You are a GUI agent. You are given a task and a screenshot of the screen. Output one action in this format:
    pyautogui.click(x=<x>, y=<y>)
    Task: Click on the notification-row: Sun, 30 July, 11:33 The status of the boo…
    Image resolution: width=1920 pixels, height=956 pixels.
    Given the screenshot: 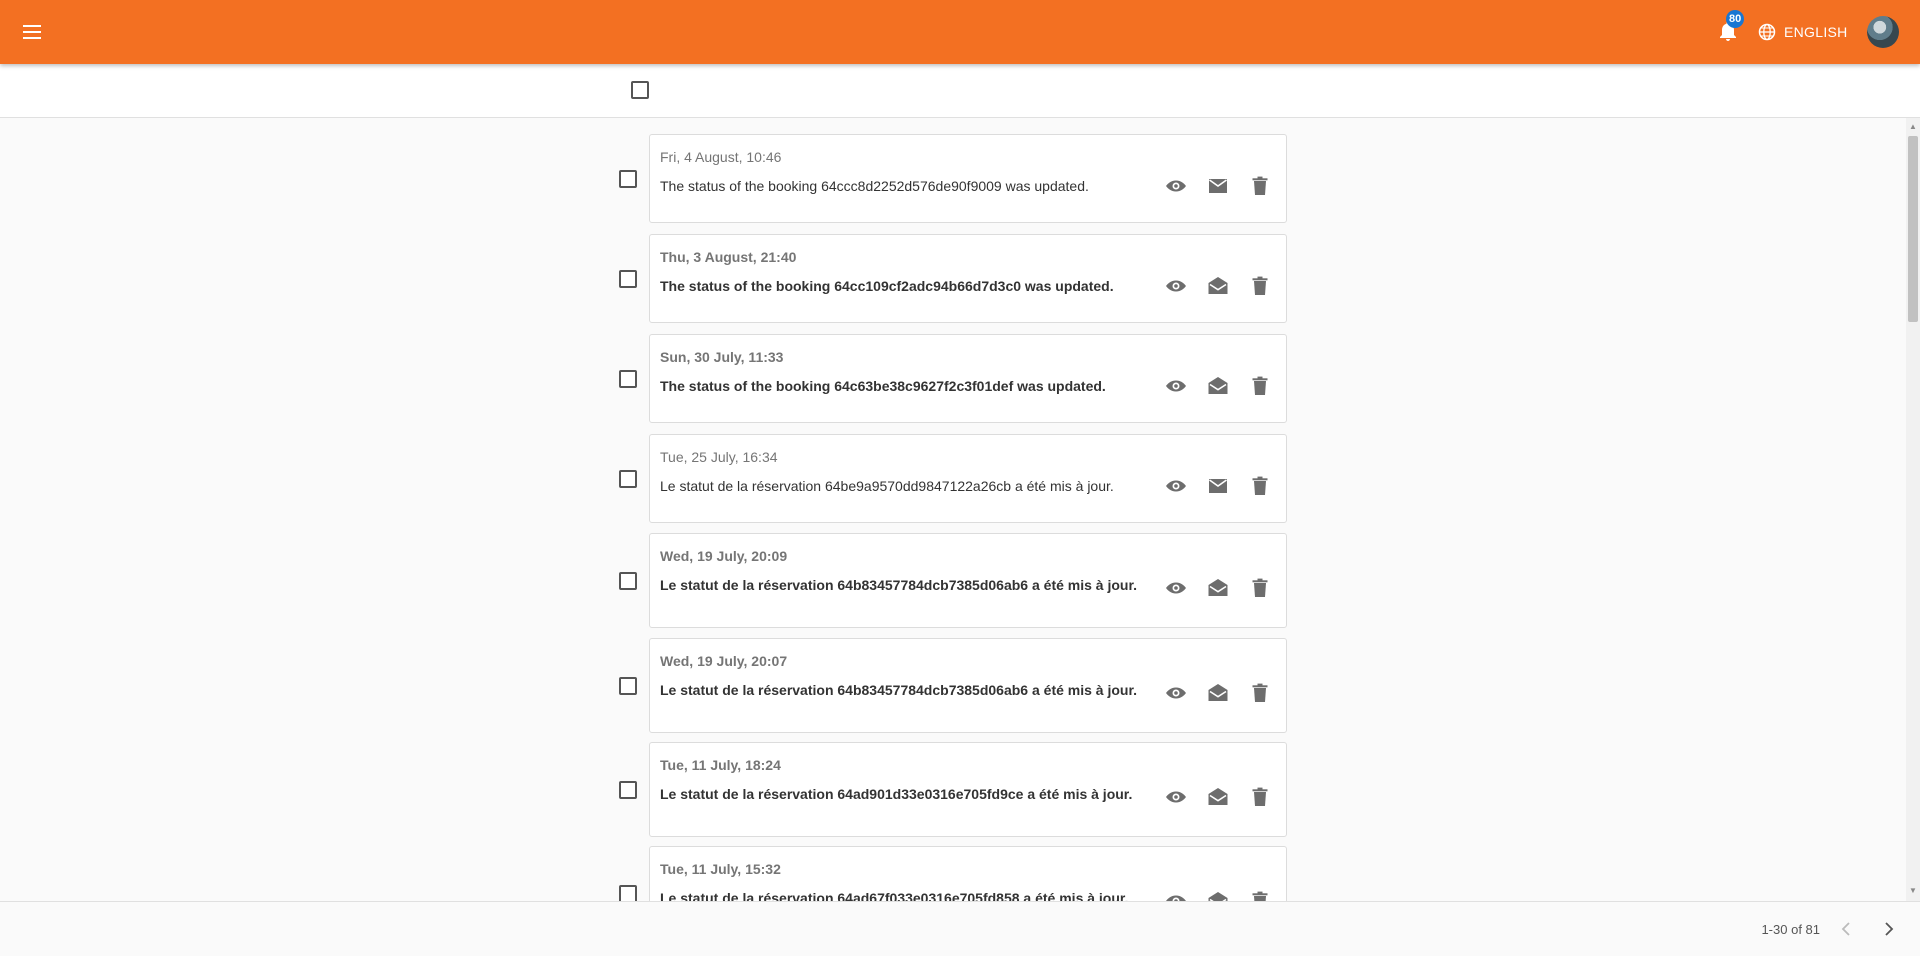 What is the action you would take?
    pyautogui.click(x=953, y=378)
    